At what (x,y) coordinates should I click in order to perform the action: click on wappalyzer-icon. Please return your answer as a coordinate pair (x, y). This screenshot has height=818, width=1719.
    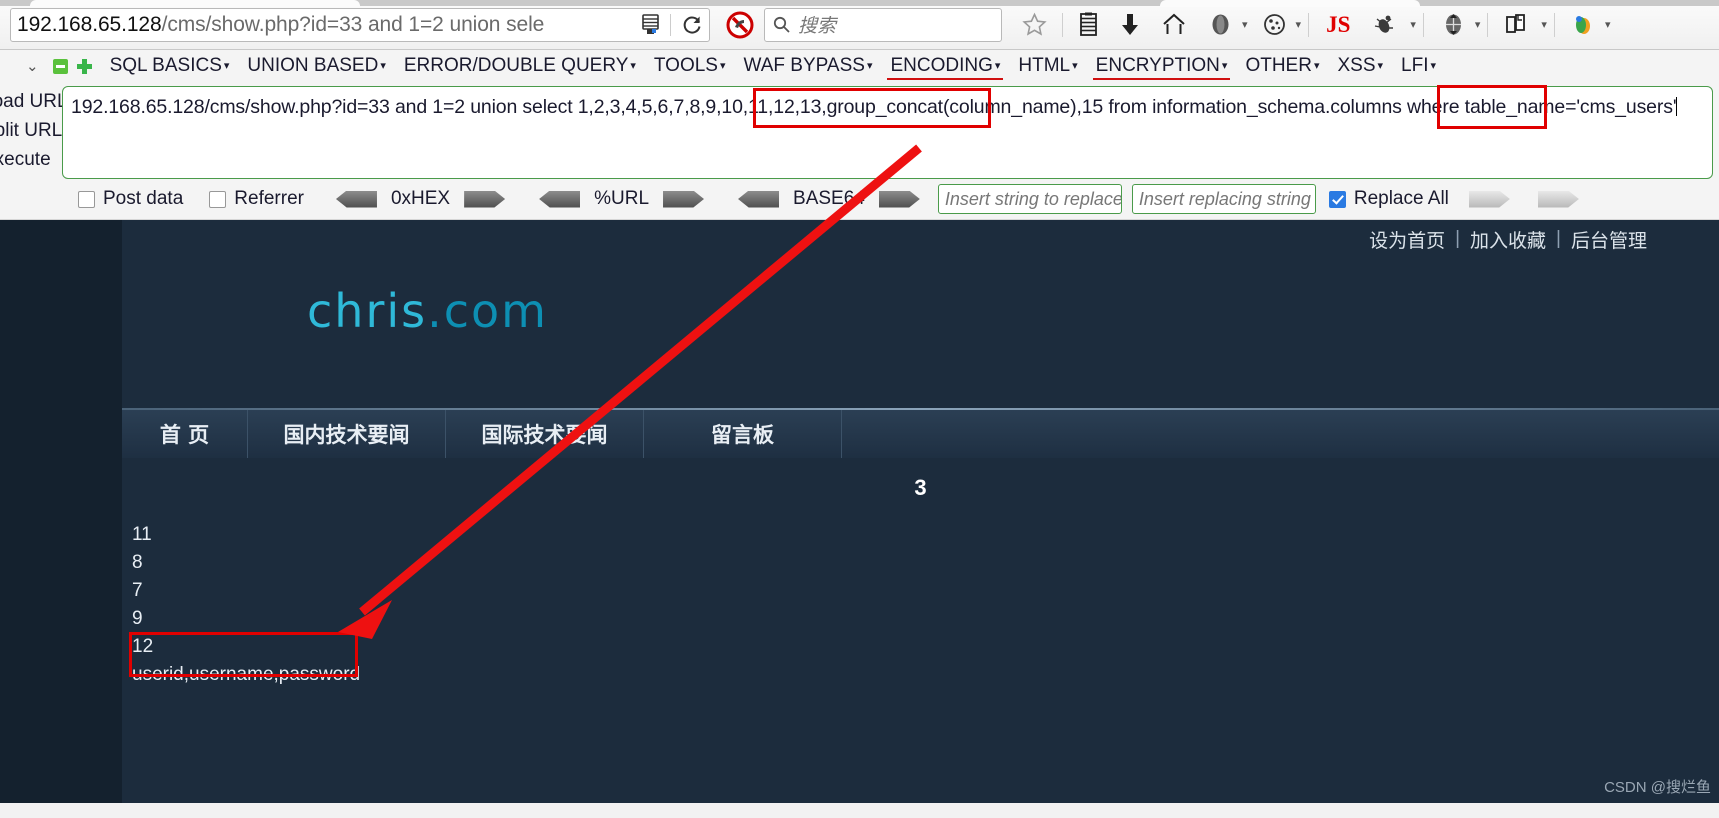
    Looking at the image, I should click on (1218, 24).